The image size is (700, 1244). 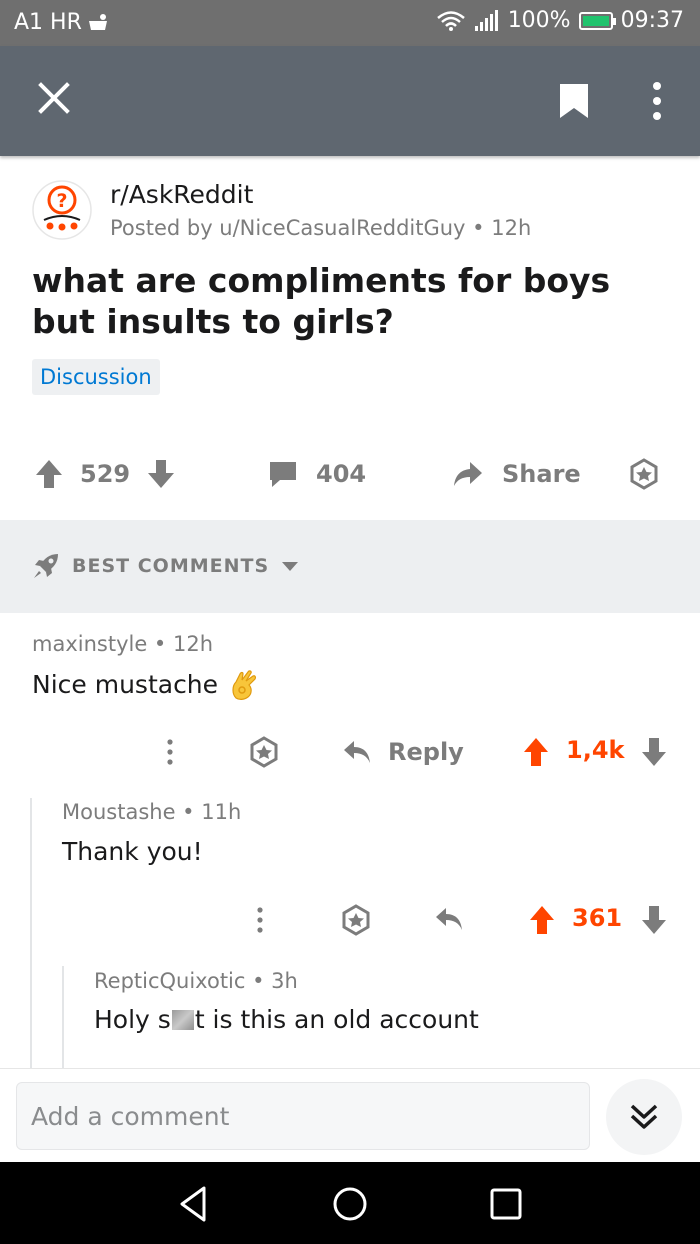 I want to click on reply-label: Reply, so click(x=426, y=752).